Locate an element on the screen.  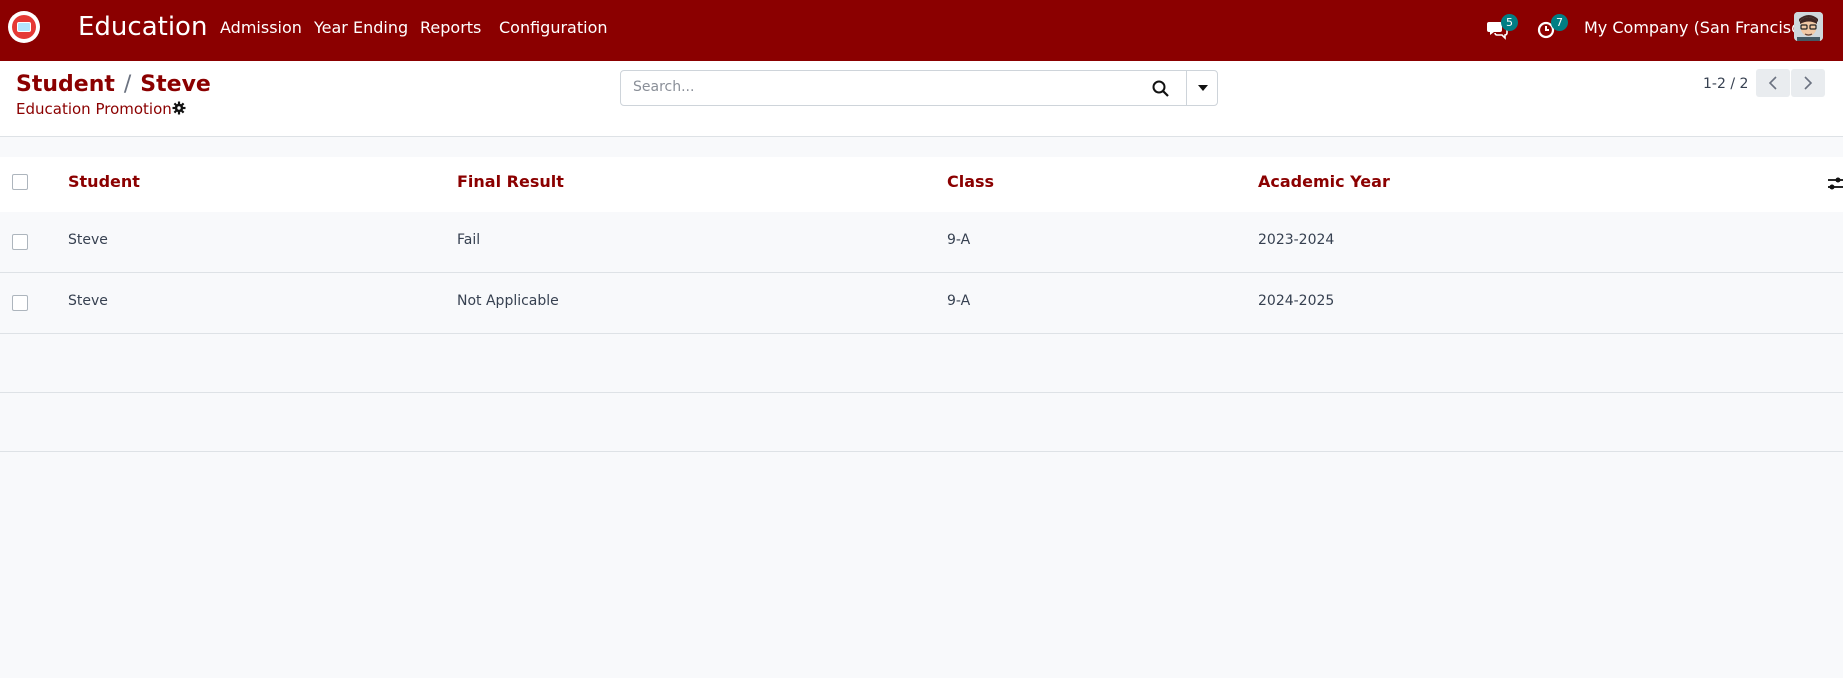
cell-final-result: Fail is located at coordinates (469, 240).